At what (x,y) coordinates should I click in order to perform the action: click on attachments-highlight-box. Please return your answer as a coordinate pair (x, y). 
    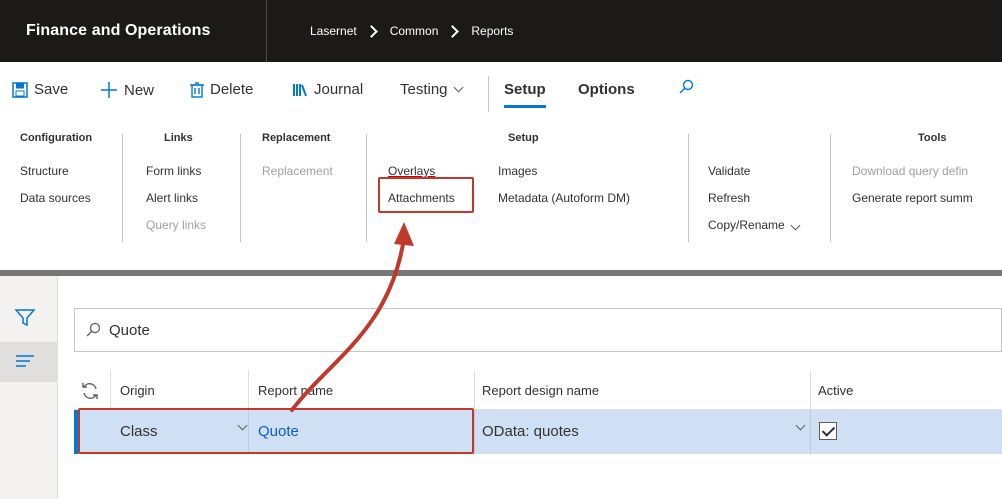
    Looking at the image, I should click on (426, 195).